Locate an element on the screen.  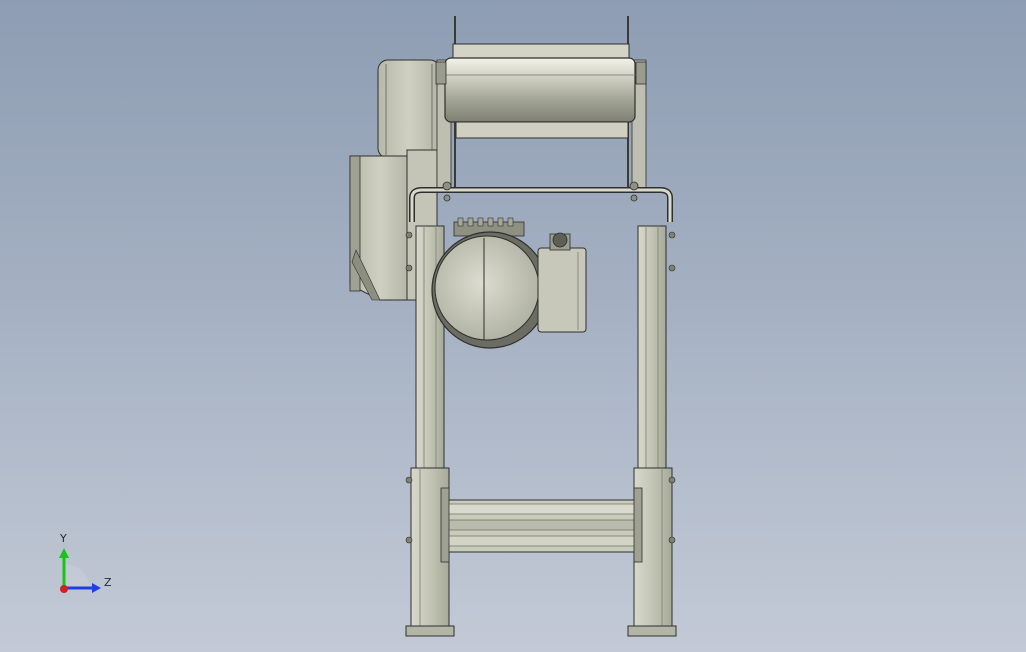
y-axis-arrowhead is located at coordinates (64, 553).